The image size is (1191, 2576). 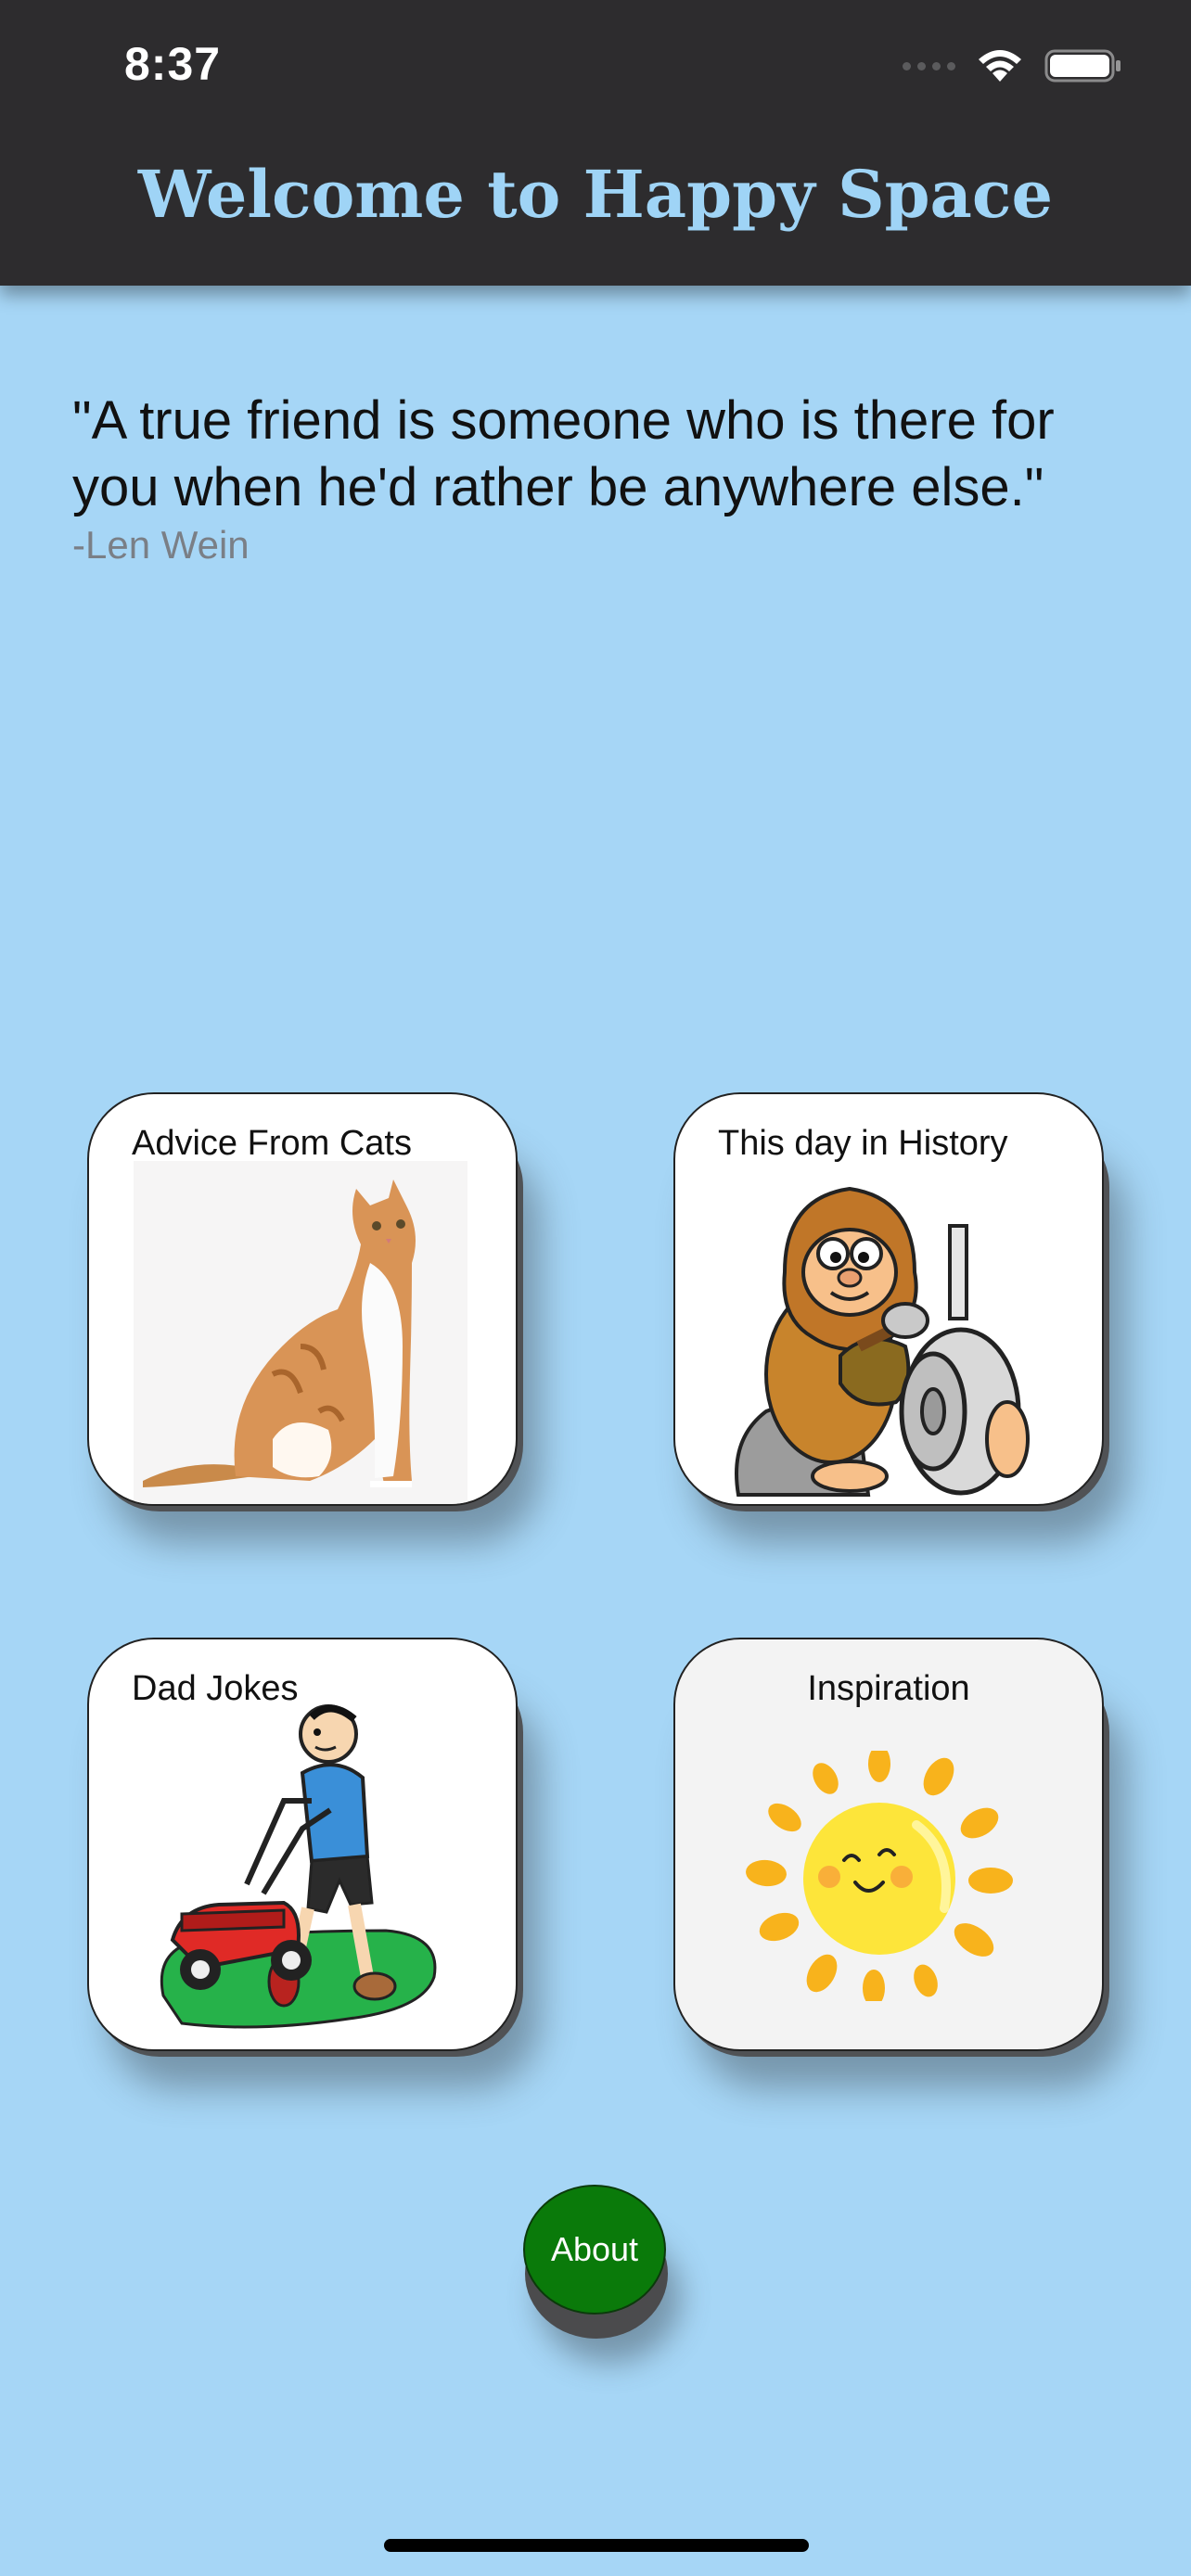 What do you see at coordinates (597, 2545) in the screenshot?
I see `home-indicator` at bounding box center [597, 2545].